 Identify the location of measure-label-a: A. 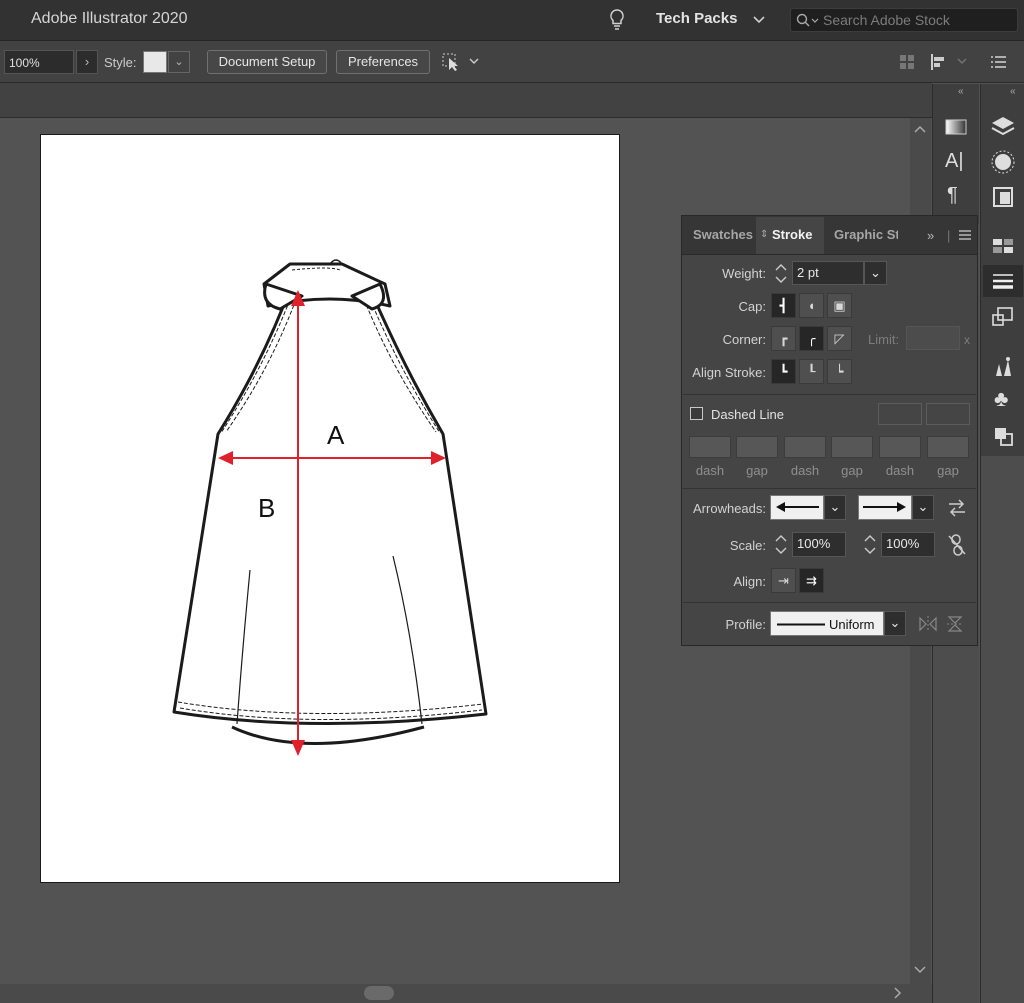
(336, 435).